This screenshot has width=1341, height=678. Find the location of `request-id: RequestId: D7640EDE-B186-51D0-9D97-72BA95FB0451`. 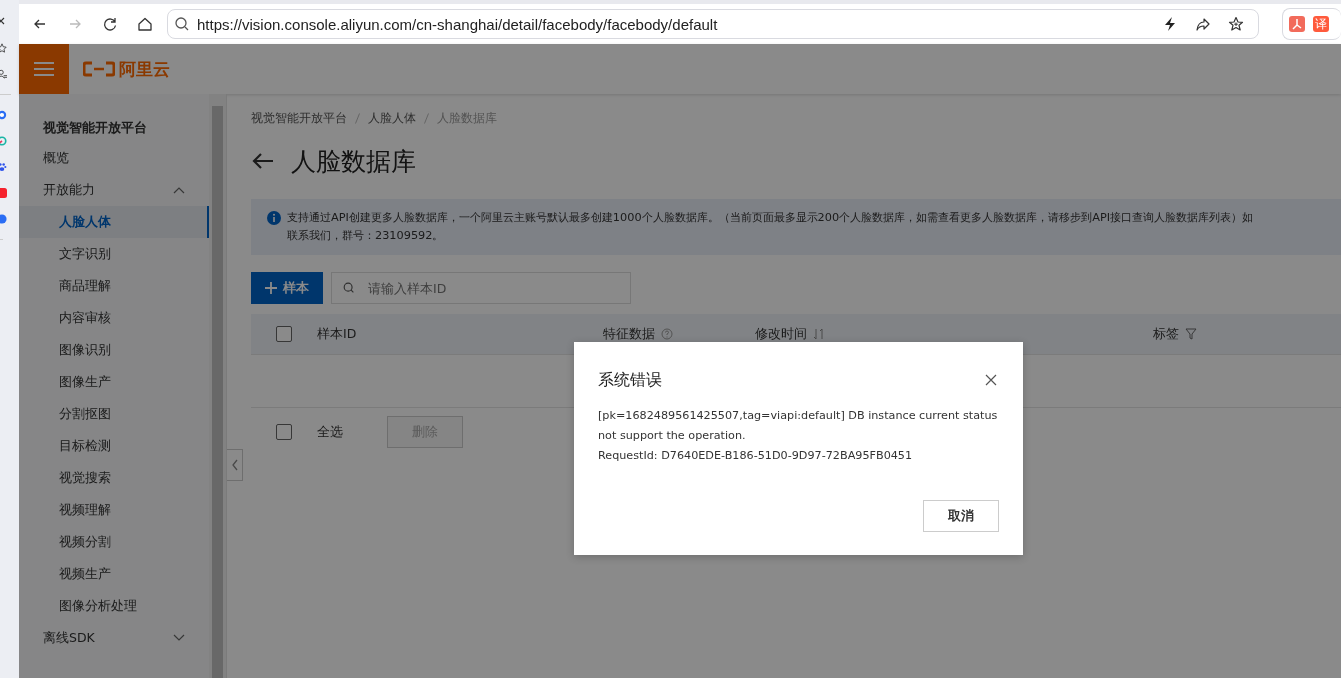

request-id: RequestId: D7640EDE-B186-51D0-9D97-72BA95FB0451 is located at coordinates (756, 456).